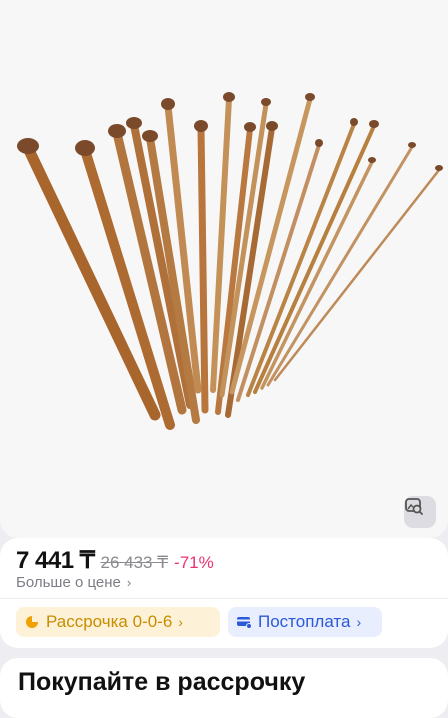  Describe the element at coordinates (224, 598) in the screenshot. I see `divider` at that location.